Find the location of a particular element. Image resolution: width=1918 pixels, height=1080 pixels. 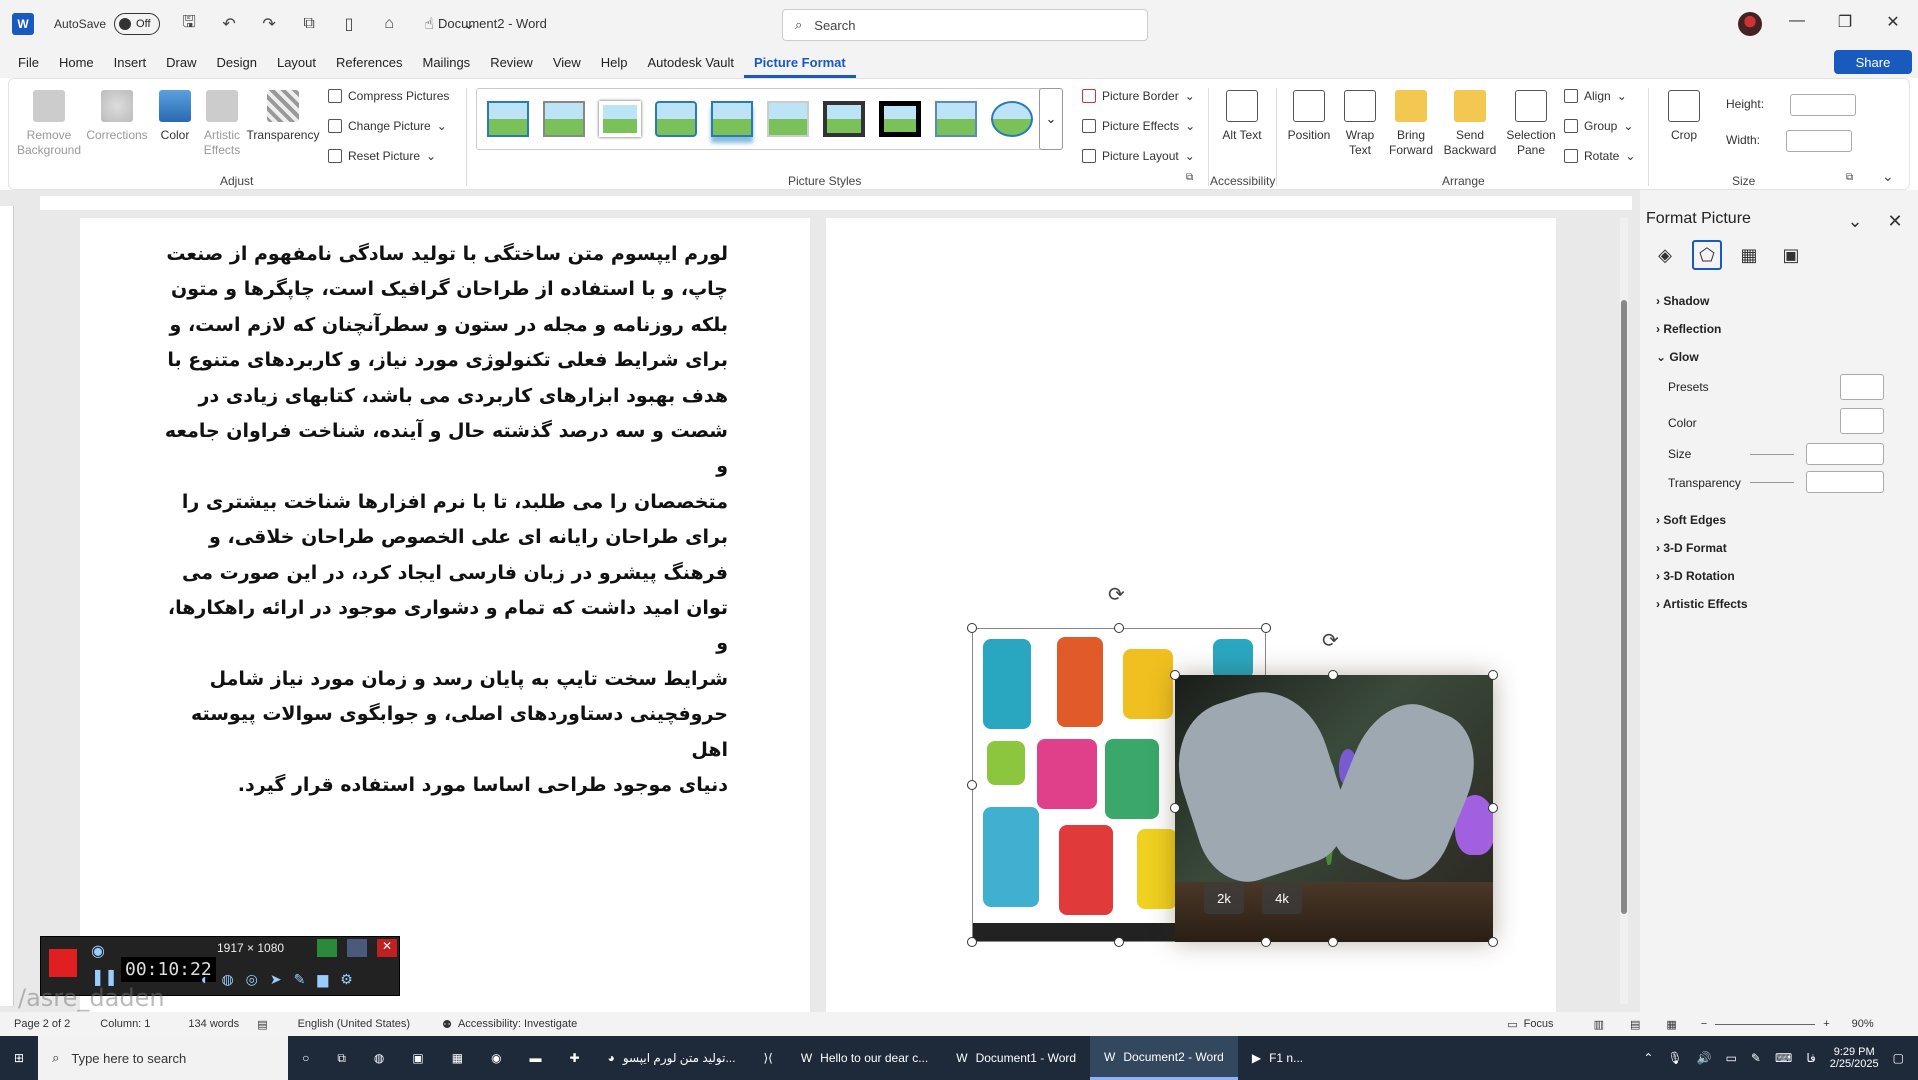

corrections-button: Corrections is located at coordinates (117, 116).